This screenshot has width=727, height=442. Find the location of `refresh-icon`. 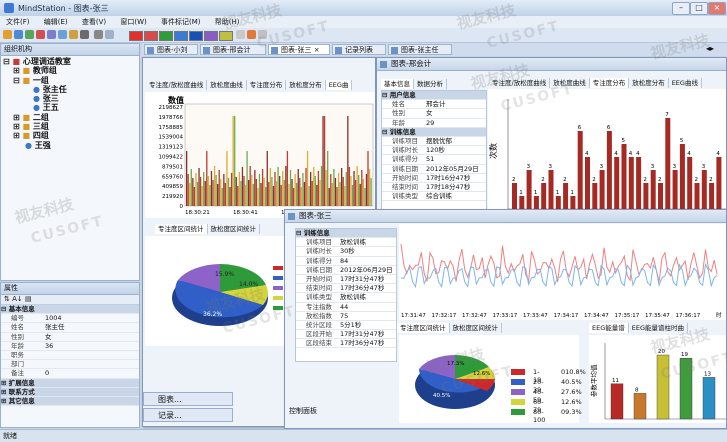

refresh-icon is located at coordinates (29, 34).